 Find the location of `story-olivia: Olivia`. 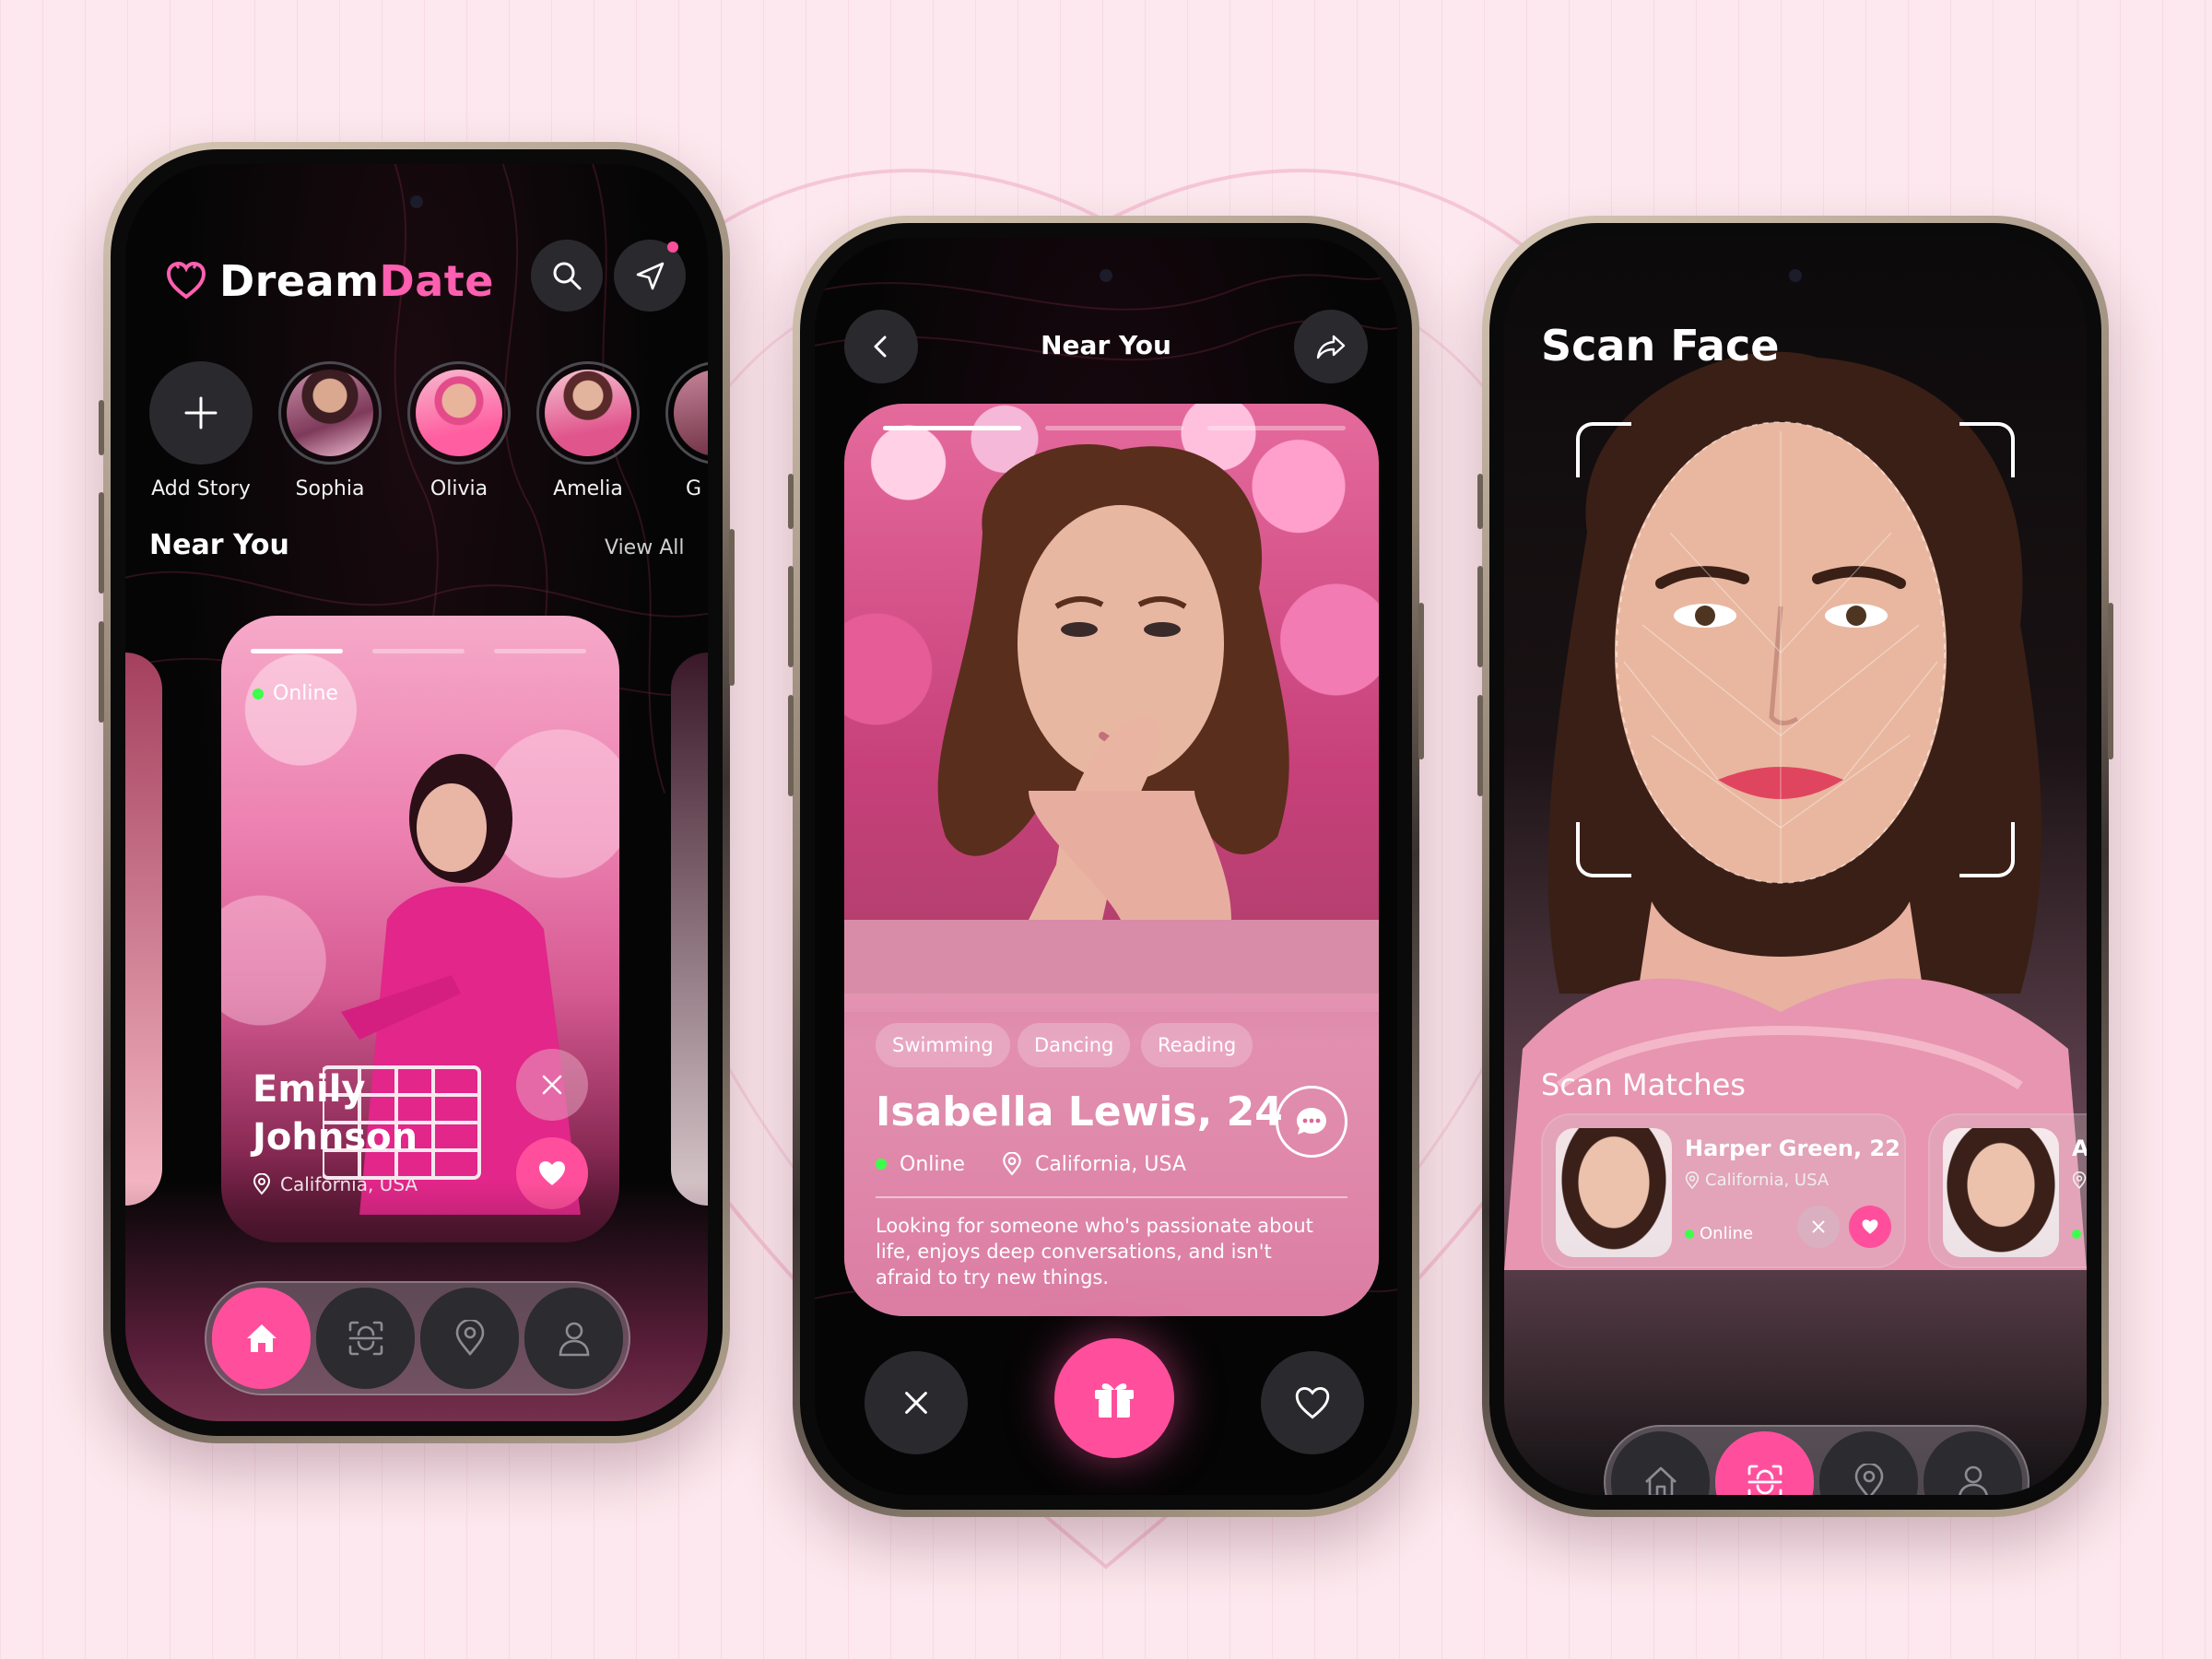

story-olivia: Olivia is located at coordinates (459, 430).